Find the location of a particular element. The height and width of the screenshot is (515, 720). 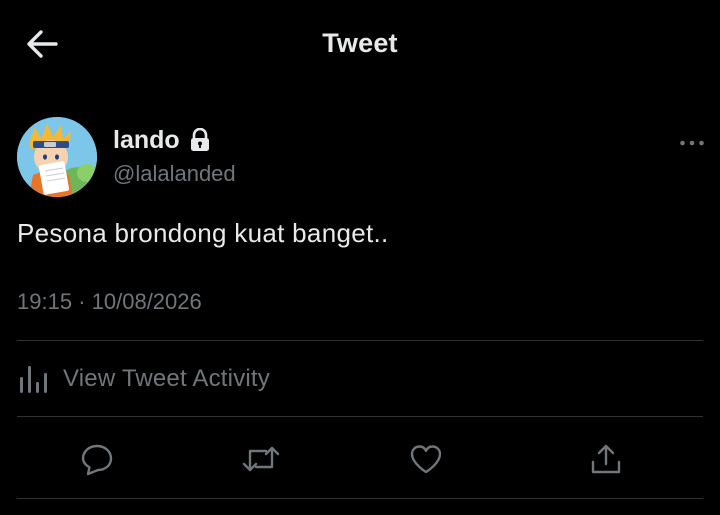

reply-button is located at coordinates (97, 459).